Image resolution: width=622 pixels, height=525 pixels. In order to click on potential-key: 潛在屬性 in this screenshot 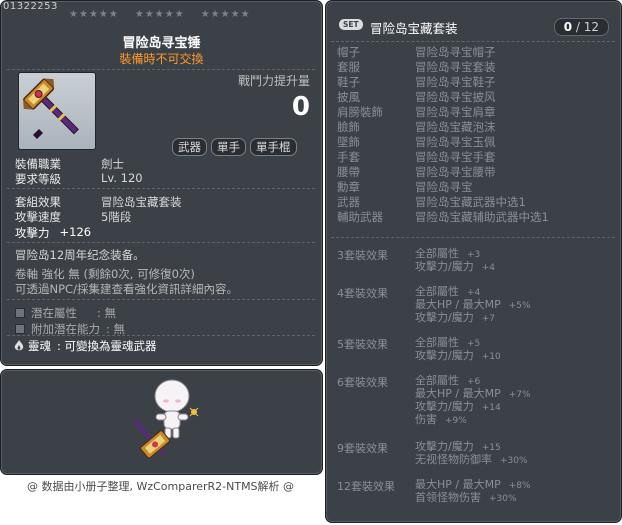, I will do `click(54, 313)`.